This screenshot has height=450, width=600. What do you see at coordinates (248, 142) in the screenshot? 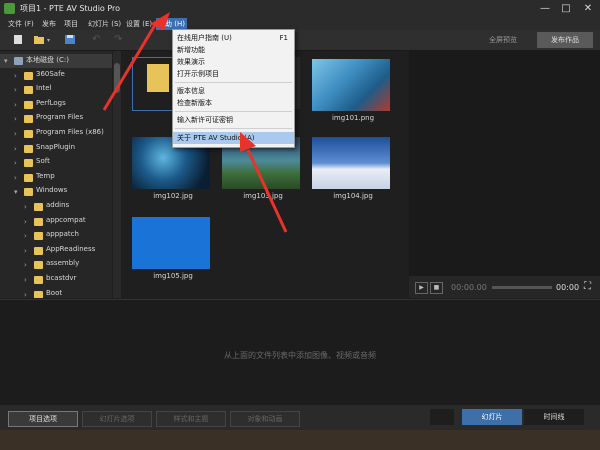
I see `annotation-arrowhead` at bounding box center [248, 142].